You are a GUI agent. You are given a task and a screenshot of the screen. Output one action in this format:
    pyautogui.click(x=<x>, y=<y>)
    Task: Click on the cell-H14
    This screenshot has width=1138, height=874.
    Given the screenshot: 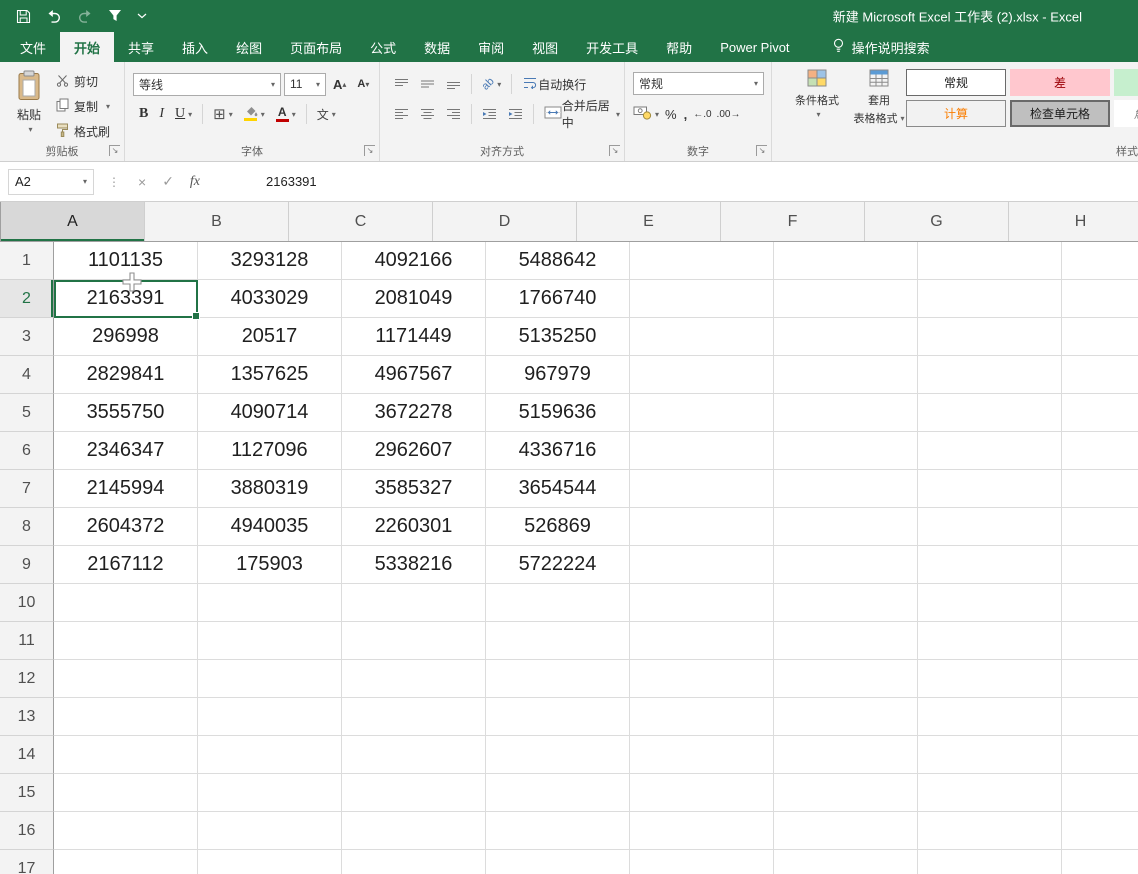 What is the action you would take?
    pyautogui.click(x=1100, y=755)
    